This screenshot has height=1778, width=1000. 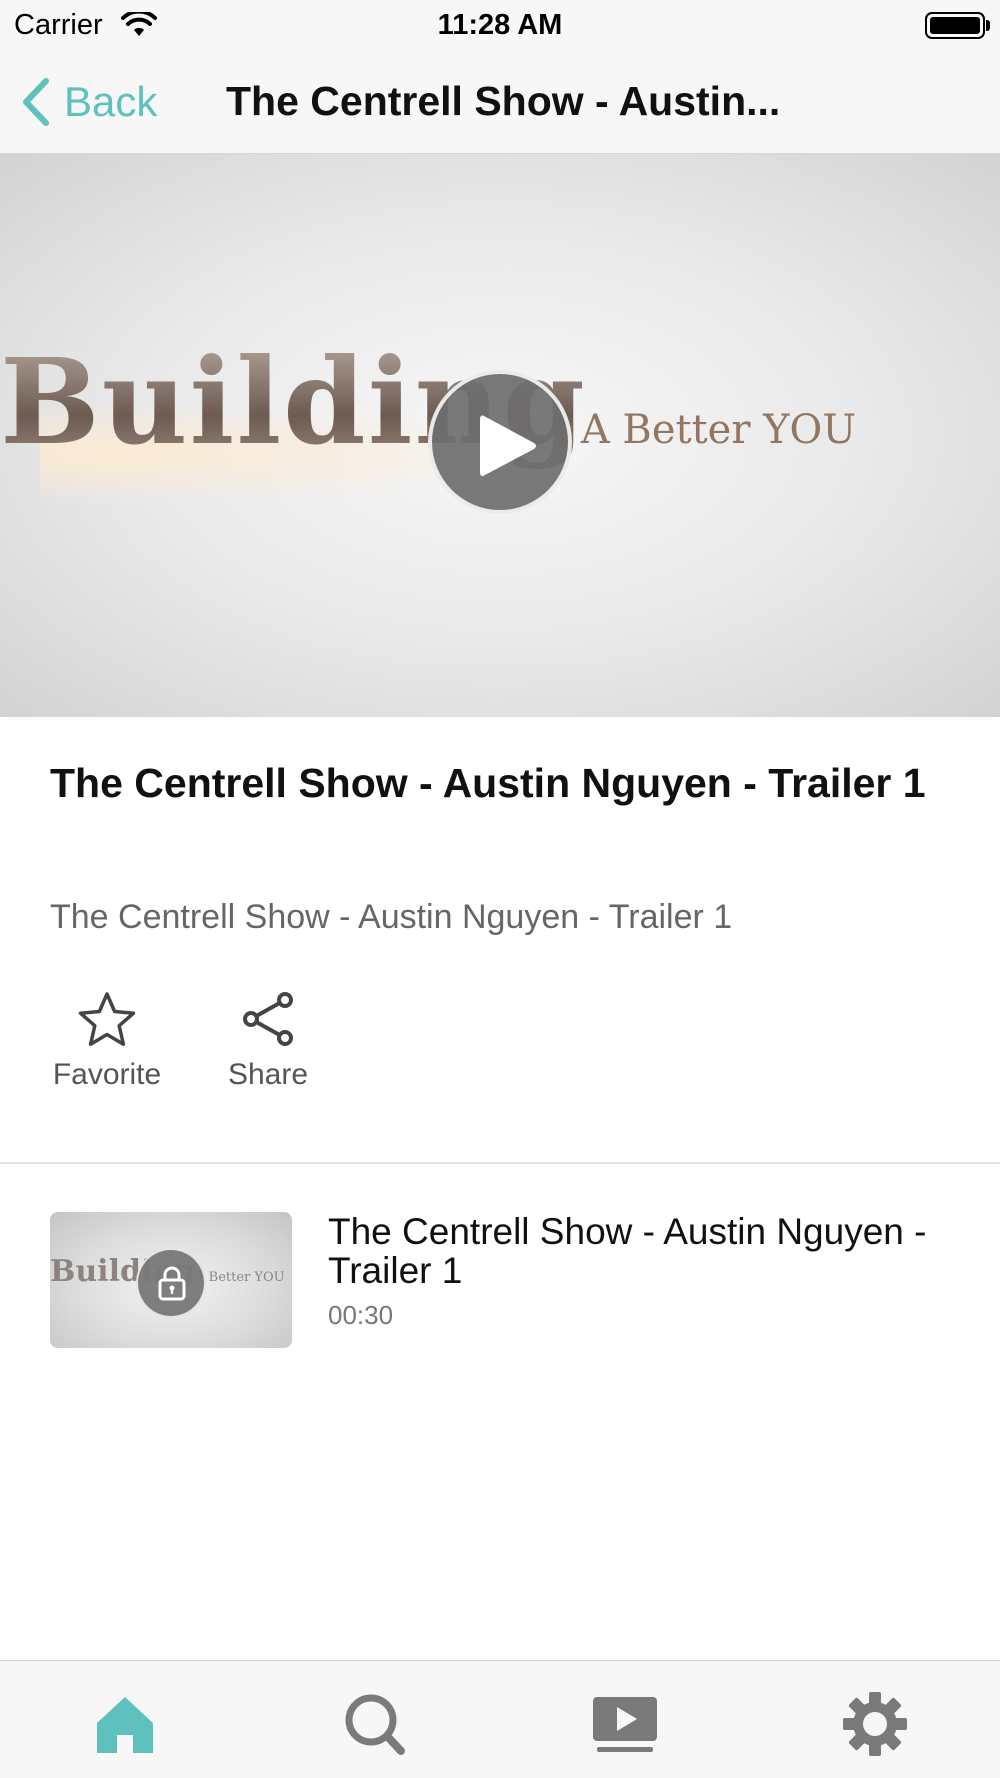 What do you see at coordinates (240, 1277) in the screenshot?
I see `episode-logo-small: A Better YOU` at bounding box center [240, 1277].